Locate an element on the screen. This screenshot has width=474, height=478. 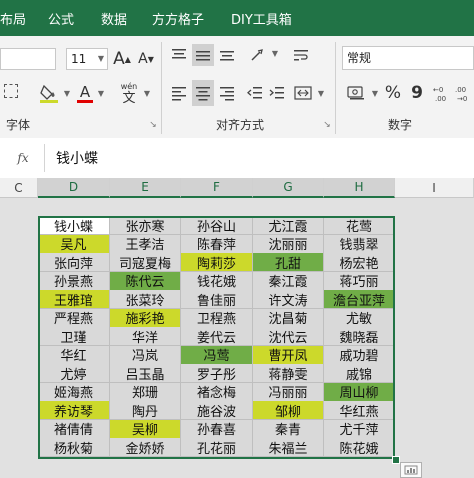
align-bottom-button is located at coordinates (227, 55).